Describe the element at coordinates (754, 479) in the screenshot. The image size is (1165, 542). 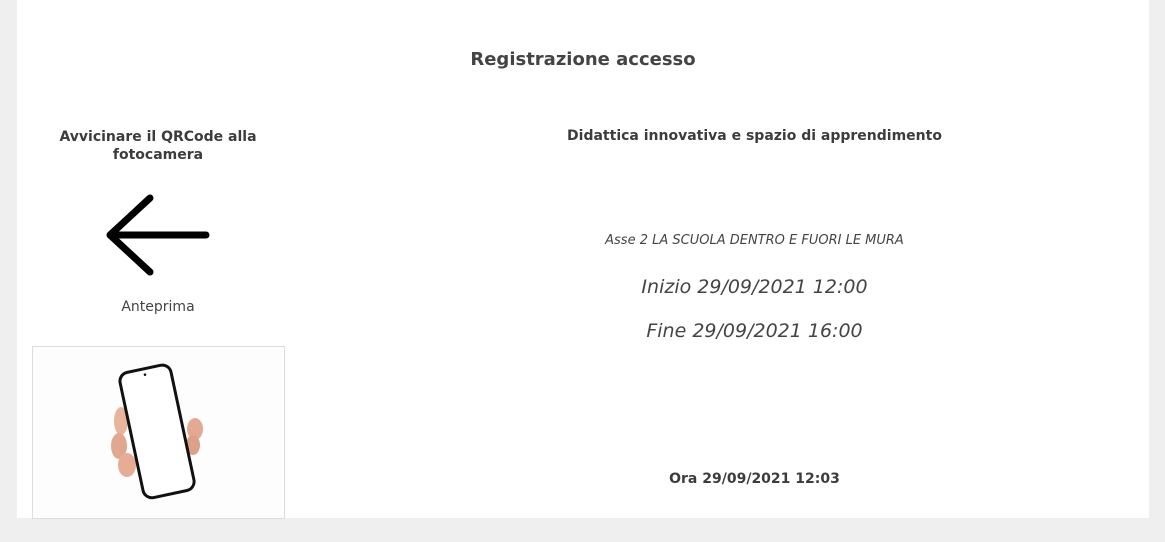
I see `current-time: Ora 29/09/2021 12:03` at that location.